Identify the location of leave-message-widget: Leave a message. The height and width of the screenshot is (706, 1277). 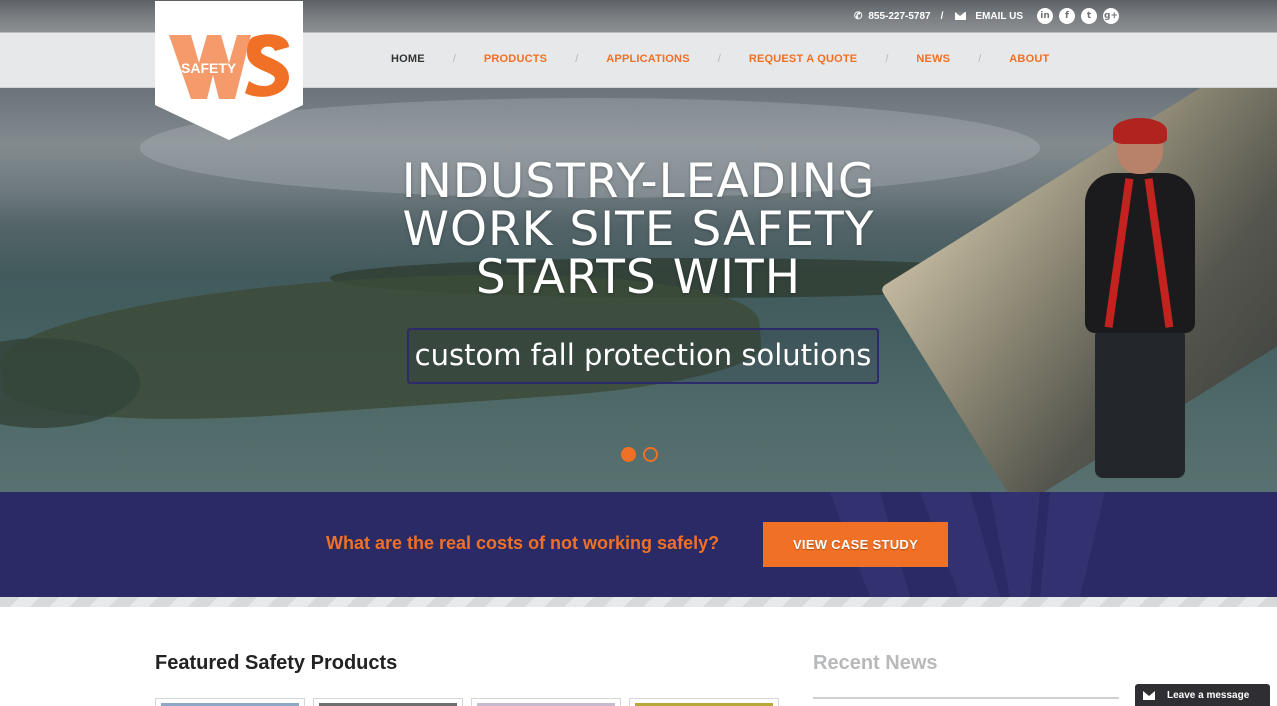
(1202, 695).